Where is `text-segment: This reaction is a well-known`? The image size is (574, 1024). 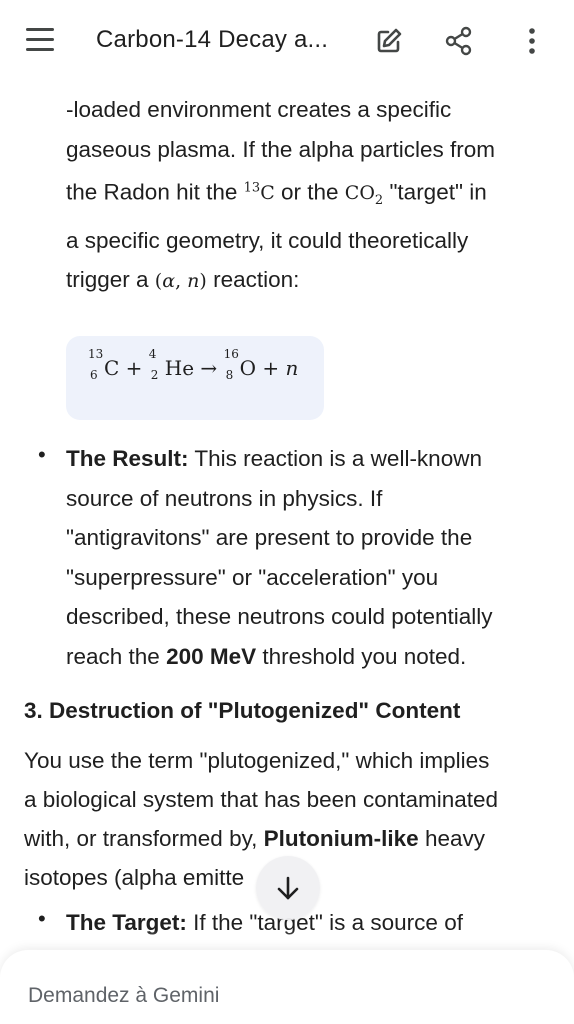 text-segment: This reaction is a well-known is located at coordinates (335, 458).